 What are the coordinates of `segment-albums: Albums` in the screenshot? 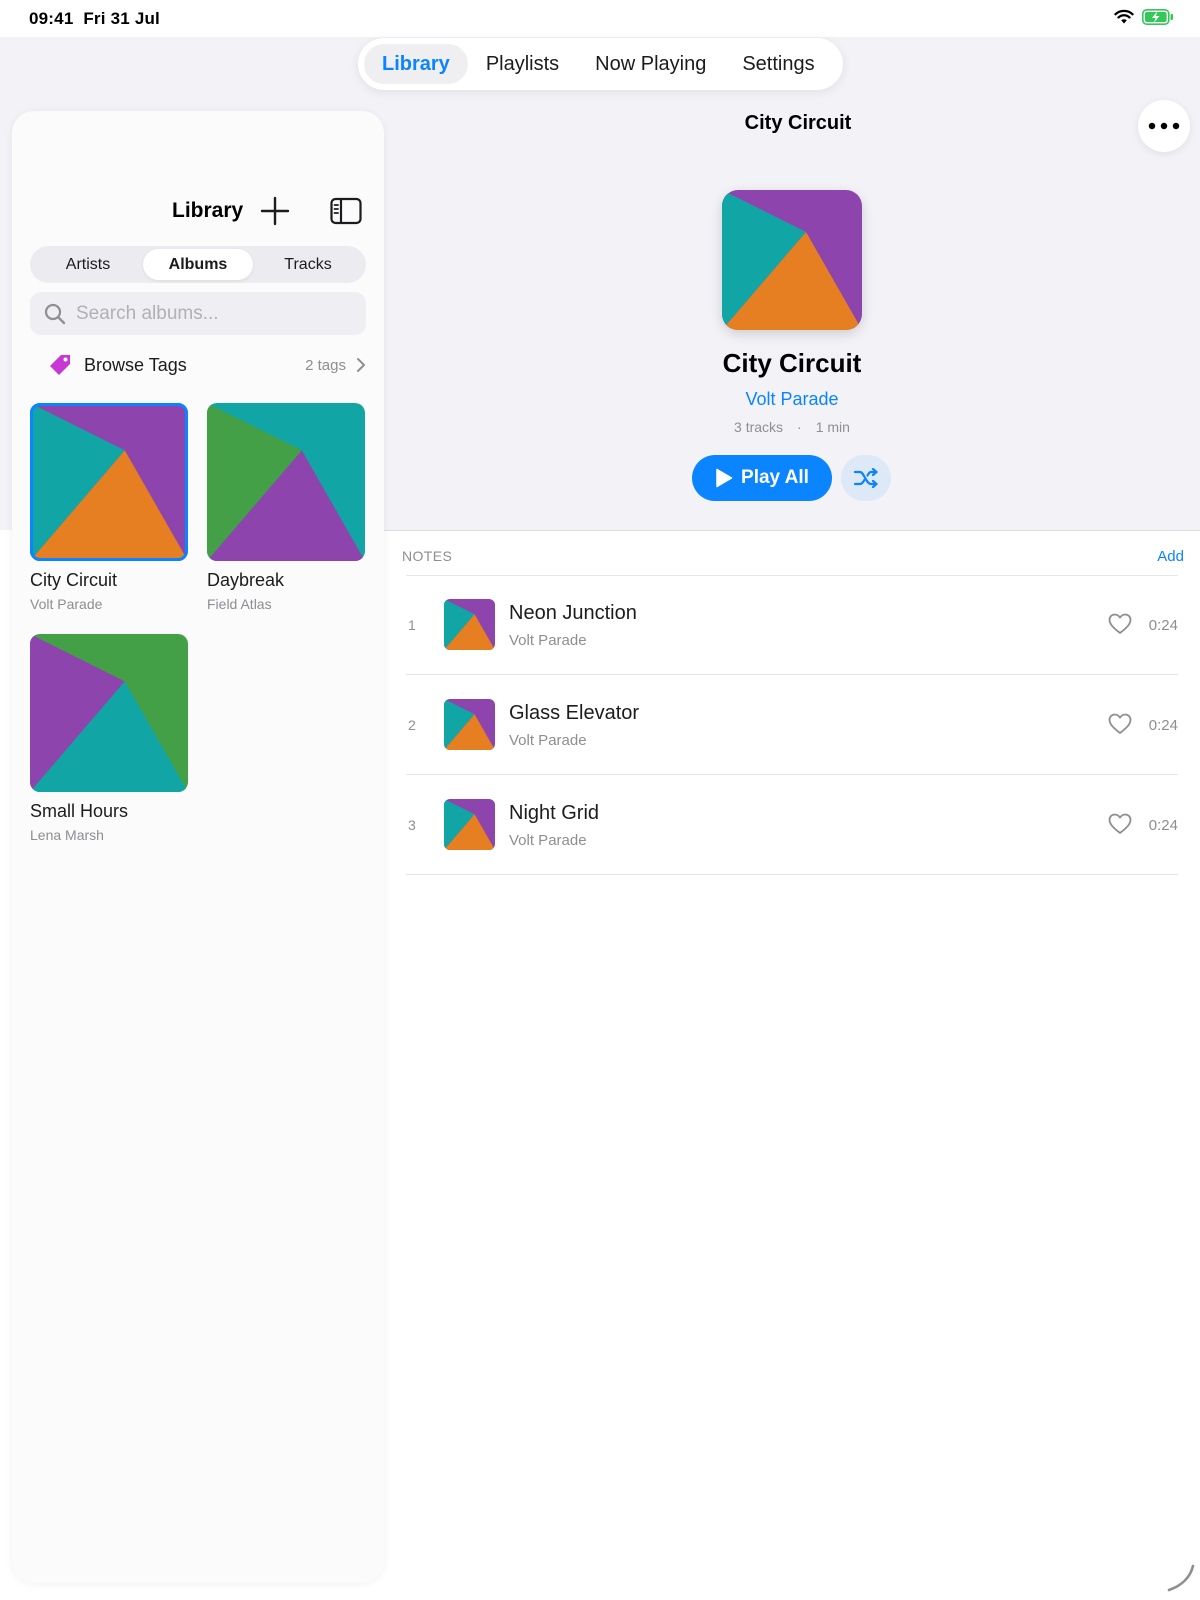 It's located at (198, 264).